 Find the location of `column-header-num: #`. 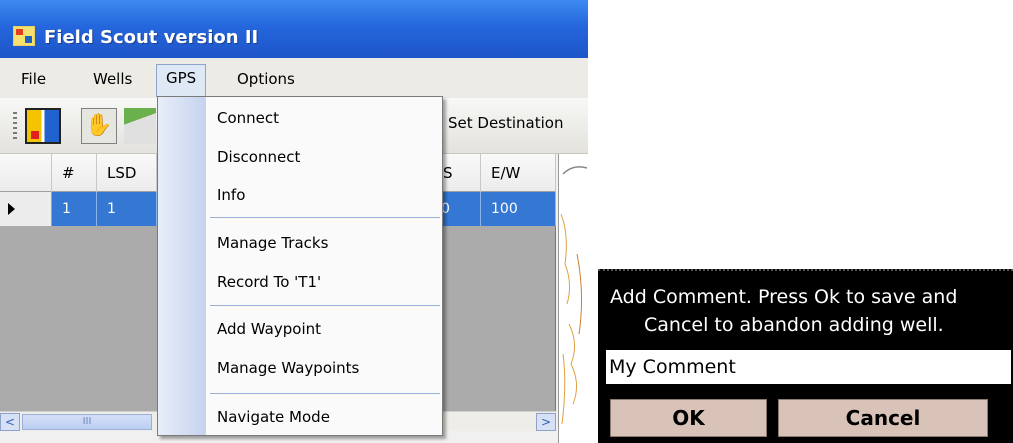

column-header-num: # is located at coordinates (74, 173).